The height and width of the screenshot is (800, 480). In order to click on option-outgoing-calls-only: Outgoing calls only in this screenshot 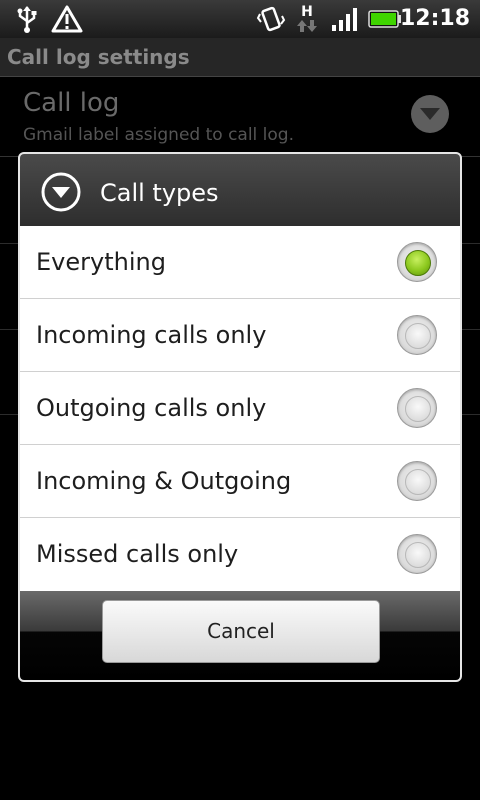, I will do `click(240, 408)`.